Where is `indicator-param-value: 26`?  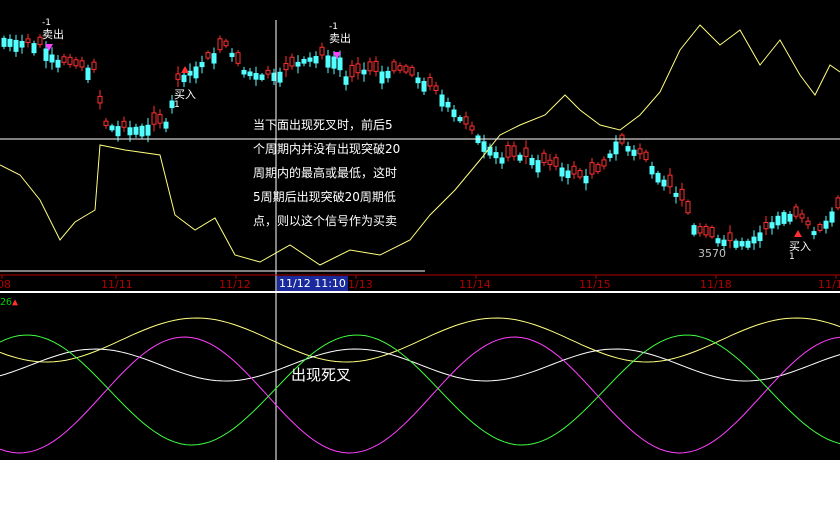
indicator-param-value: 26 is located at coordinates (6, 302).